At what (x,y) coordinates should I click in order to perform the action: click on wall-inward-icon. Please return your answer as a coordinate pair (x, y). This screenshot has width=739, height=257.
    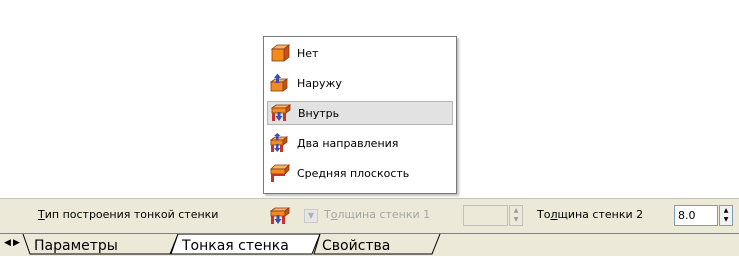
    Looking at the image, I should click on (281, 112).